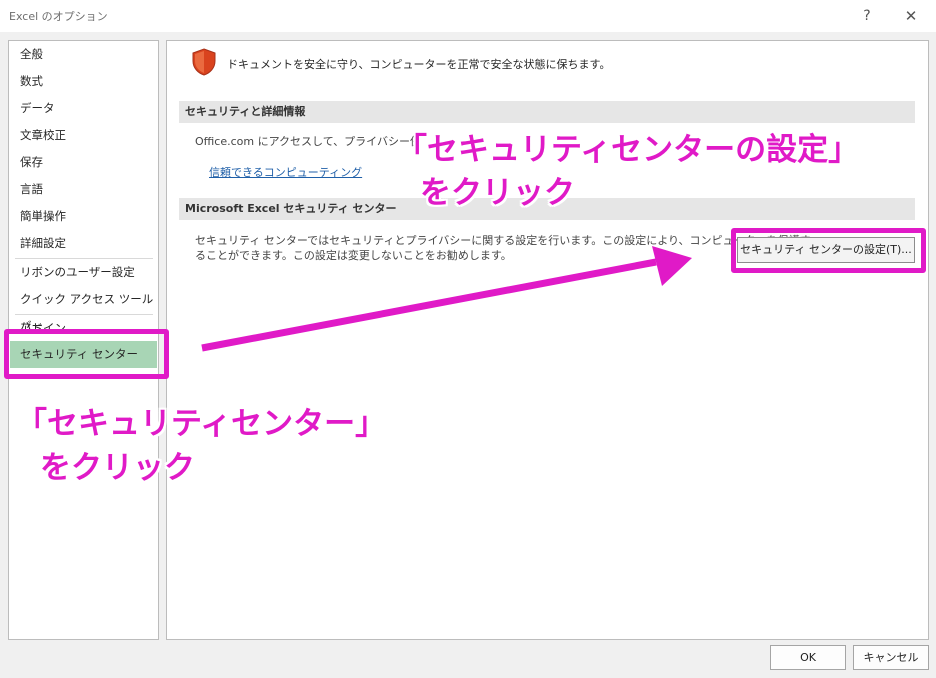 Image resolution: width=936 pixels, height=678 pixels. What do you see at coordinates (497, 193) in the screenshot?
I see `callout-top-line2: をクリック` at bounding box center [497, 193].